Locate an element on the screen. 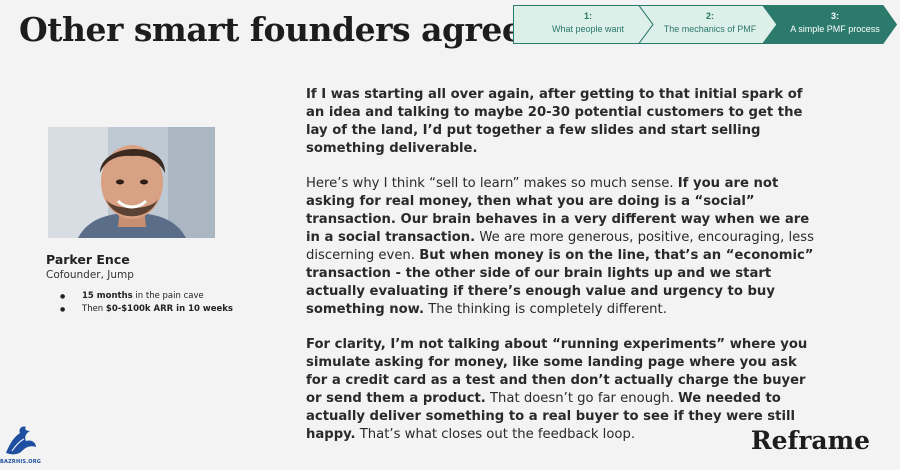 This screenshot has height=470, width=900. stat-text: in the pain cave is located at coordinates (168, 296).